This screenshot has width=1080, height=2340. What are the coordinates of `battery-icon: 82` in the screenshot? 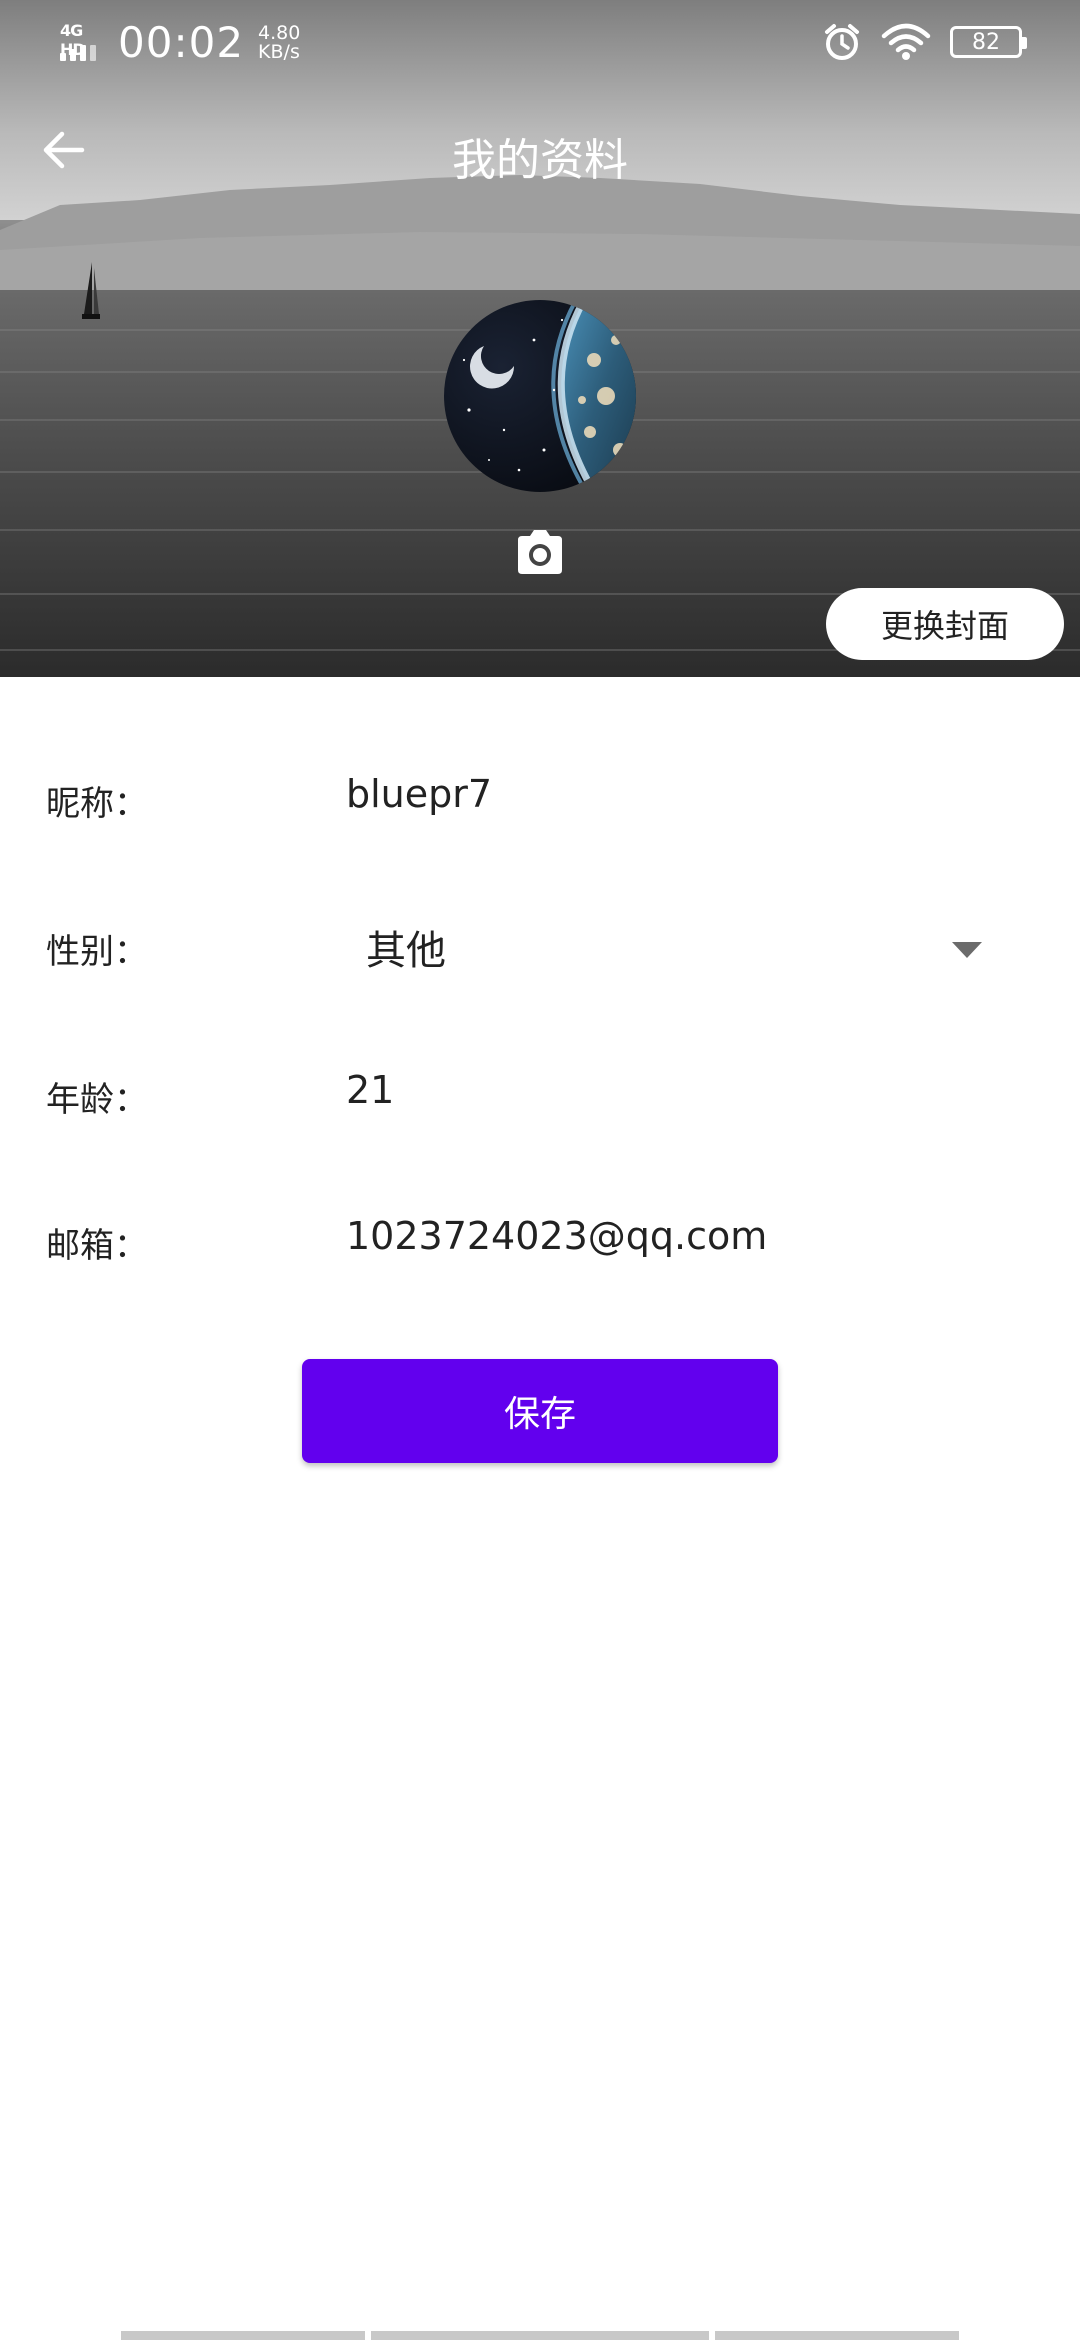 It's located at (988, 42).